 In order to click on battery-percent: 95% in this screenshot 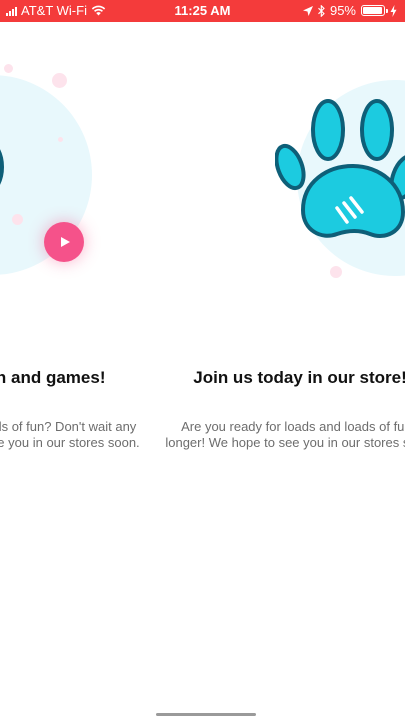, I will do `click(342, 10)`.